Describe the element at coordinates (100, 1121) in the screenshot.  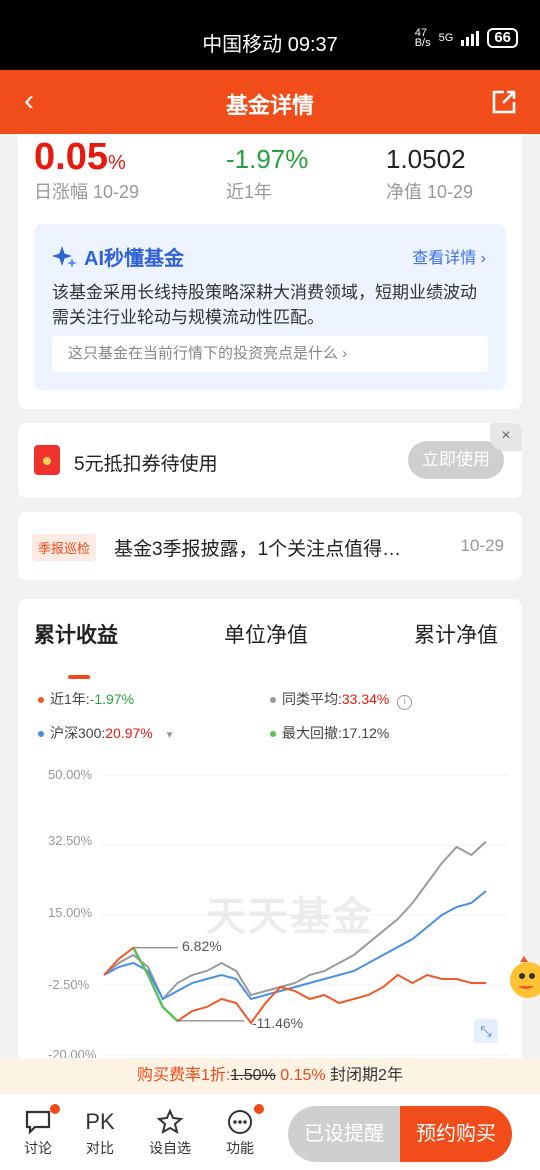
I see `pk-icon: PK` at that location.